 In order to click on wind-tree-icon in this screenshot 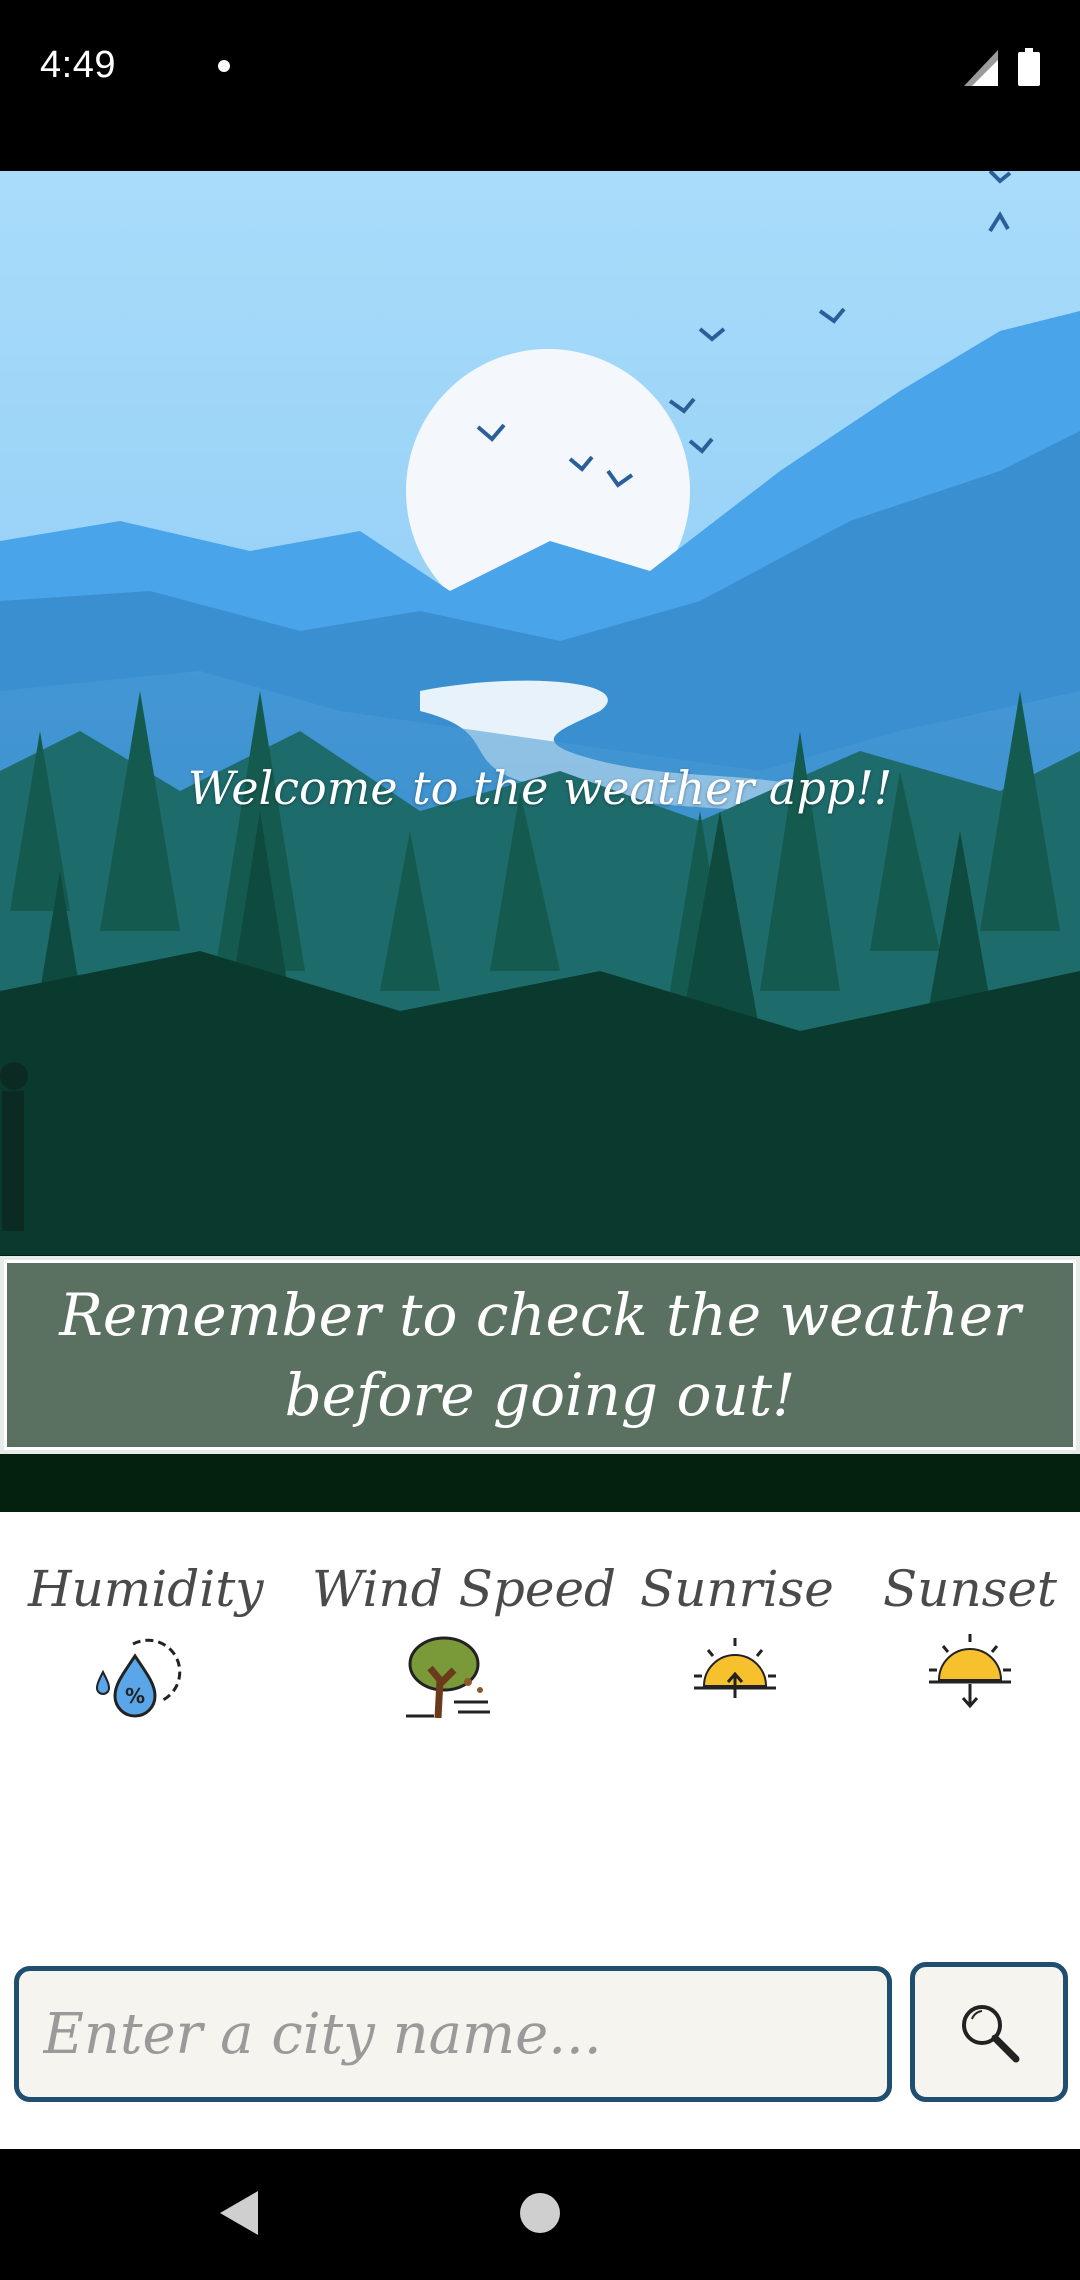, I will do `click(448, 1677)`.